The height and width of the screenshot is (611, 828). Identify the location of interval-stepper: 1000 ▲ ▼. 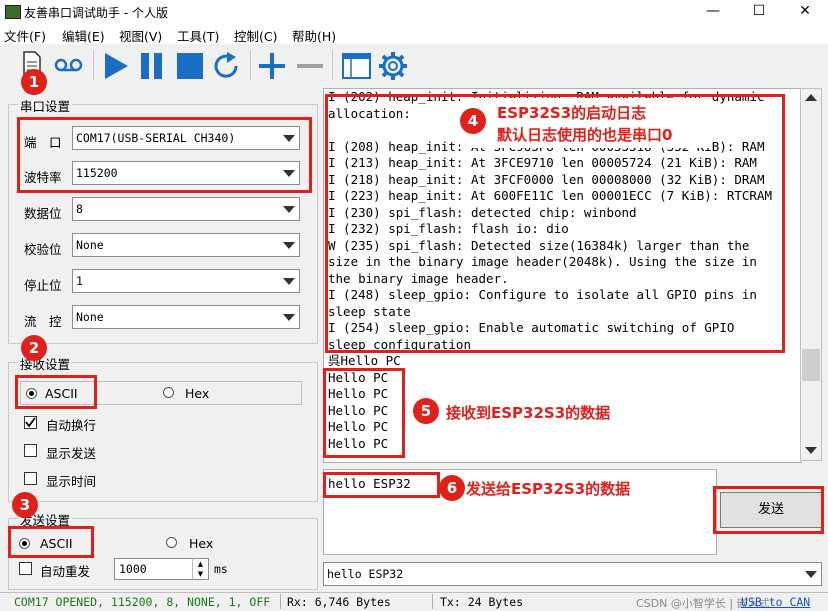
(161, 569).